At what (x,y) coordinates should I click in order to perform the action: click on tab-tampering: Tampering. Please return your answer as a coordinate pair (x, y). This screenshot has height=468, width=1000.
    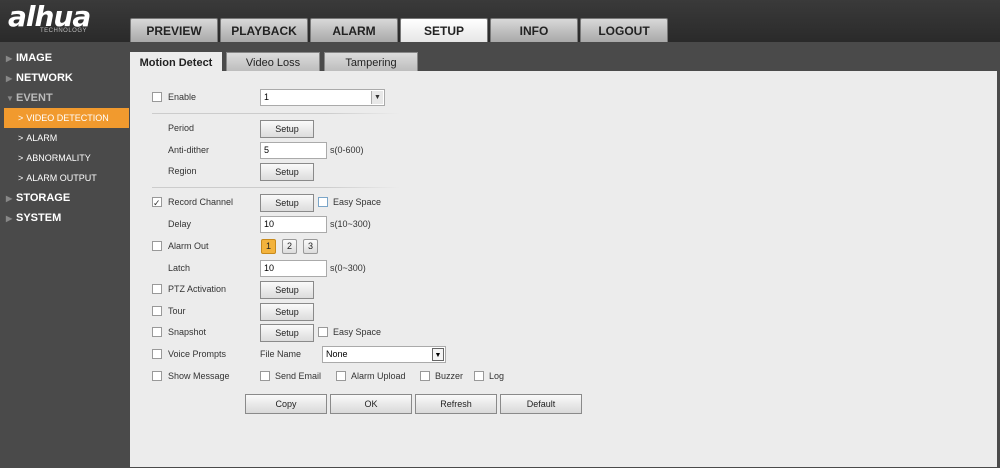
    Looking at the image, I should click on (371, 62).